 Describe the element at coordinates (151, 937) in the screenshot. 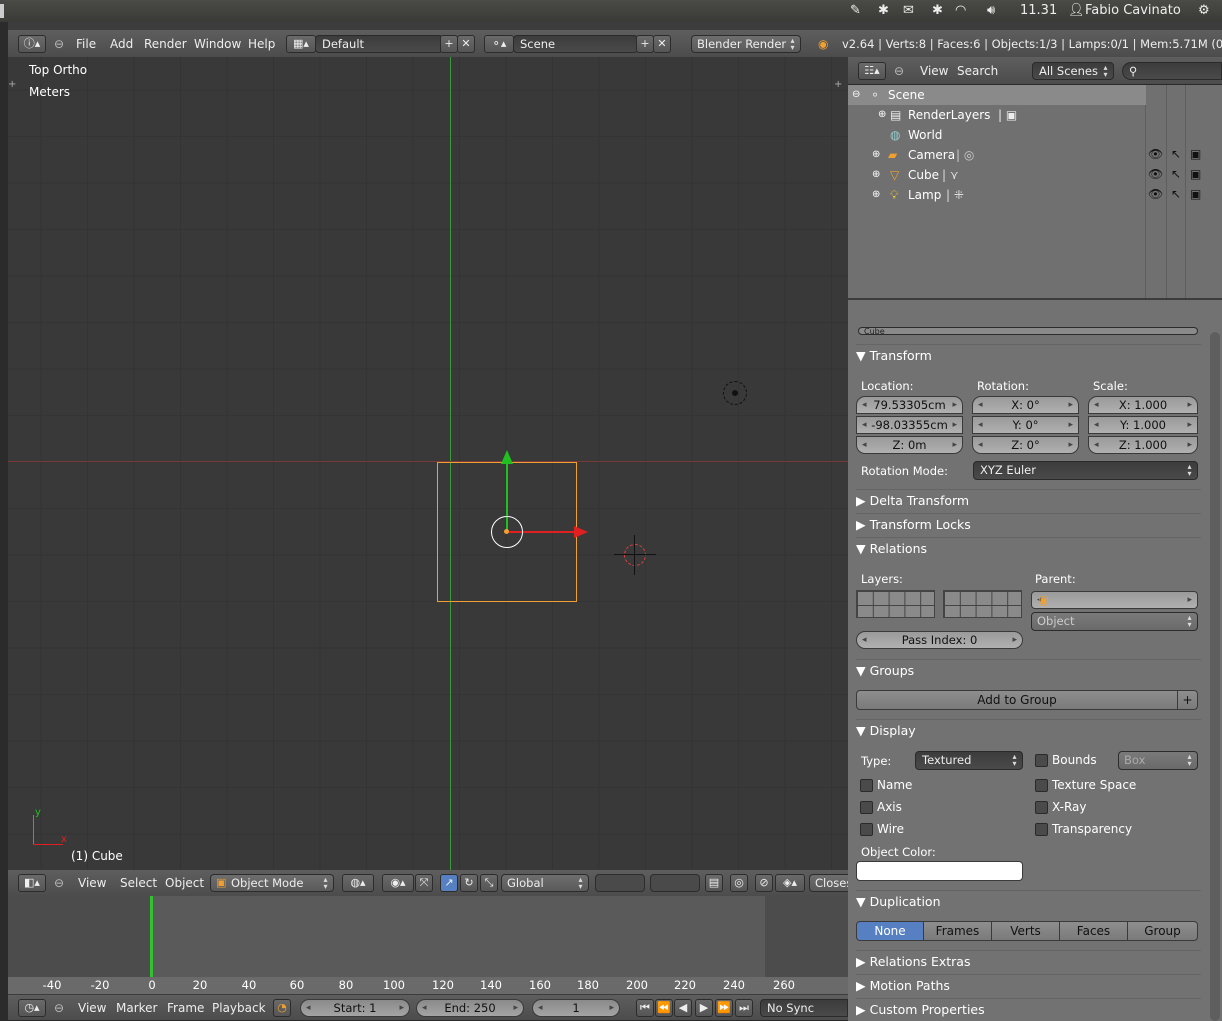

I see `current-frame-marker` at that location.